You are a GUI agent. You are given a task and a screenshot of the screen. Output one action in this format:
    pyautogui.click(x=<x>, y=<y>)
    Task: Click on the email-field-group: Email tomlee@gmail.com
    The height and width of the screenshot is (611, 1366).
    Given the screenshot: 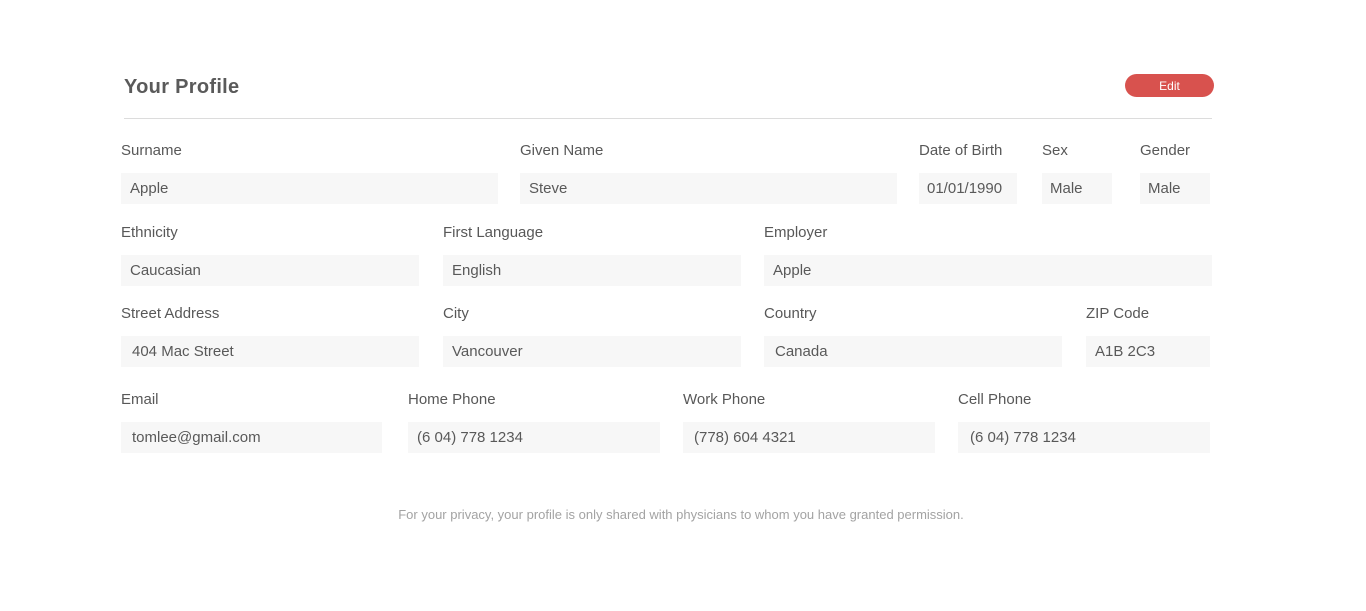 What is the action you would take?
    pyautogui.click(x=251, y=421)
    